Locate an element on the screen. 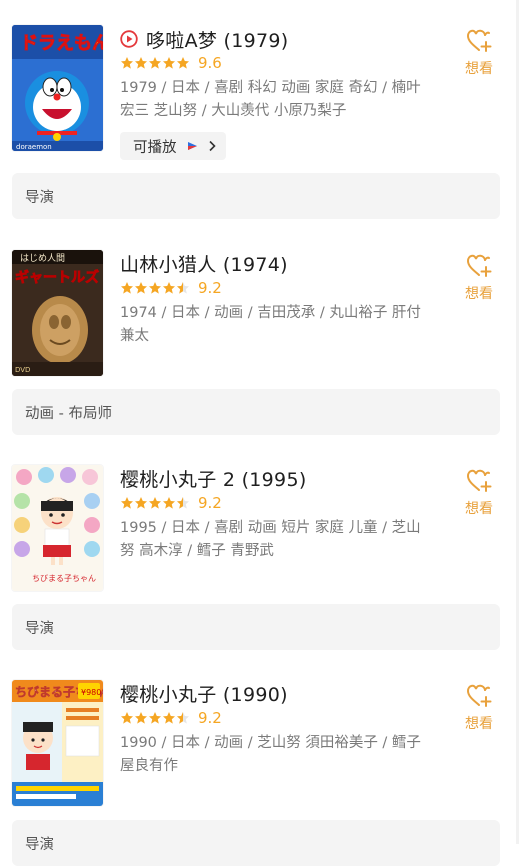 Image resolution: width=519 pixels, height=866 pixels. playable-button: 可播放 is located at coordinates (173, 146).